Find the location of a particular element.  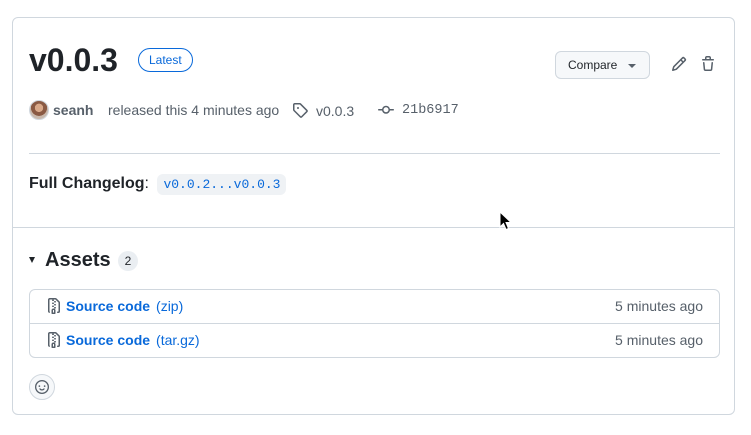

commit-link: 21b6917 is located at coordinates (430, 110).